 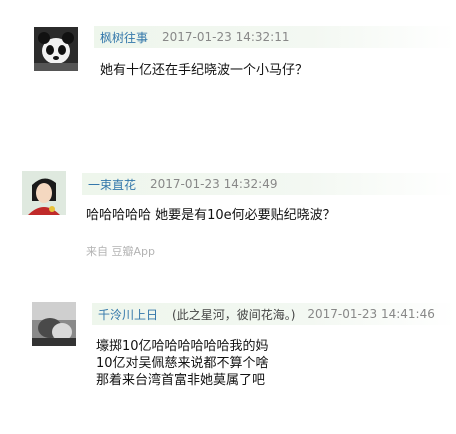 I want to click on timestamp: 2017-01-23 14:32:49, so click(x=214, y=184).